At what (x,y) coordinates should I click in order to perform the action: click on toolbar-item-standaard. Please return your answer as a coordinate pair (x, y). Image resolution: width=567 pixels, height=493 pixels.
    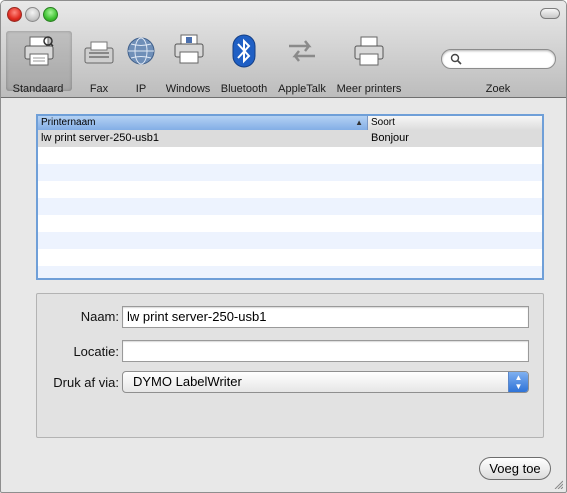
    Looking at the image, I should click on (39, 61).